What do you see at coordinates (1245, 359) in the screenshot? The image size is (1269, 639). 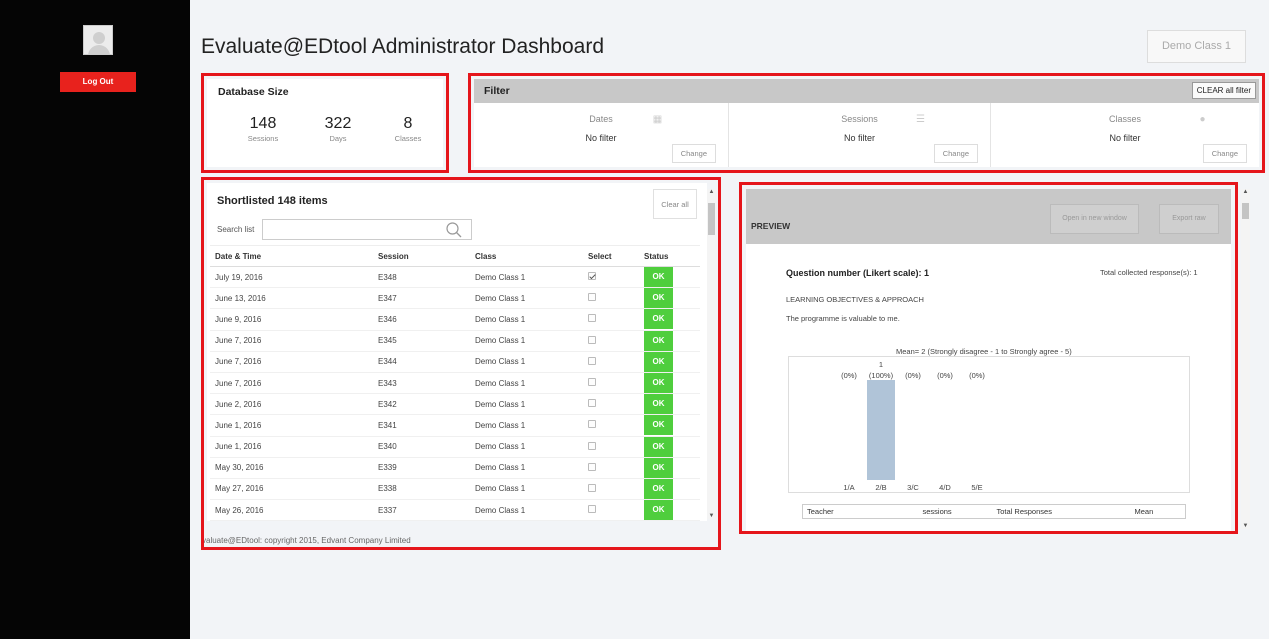 I see `preview-scrollbar: ▲ ▼` at bounding box center [1245, 359].